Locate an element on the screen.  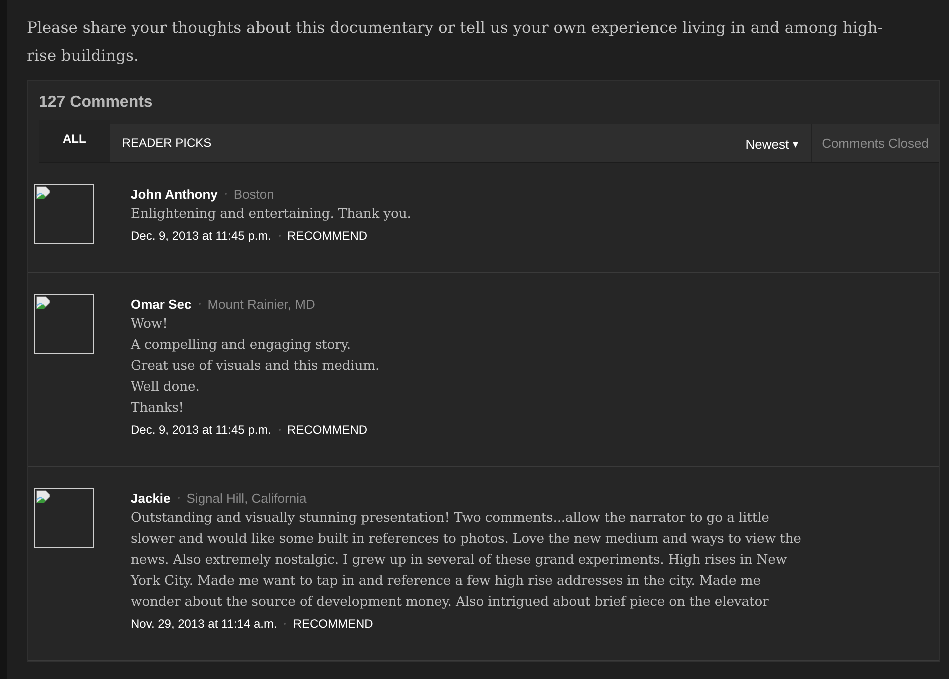
comment-text: Wow! is located at coordinates (150, 325).